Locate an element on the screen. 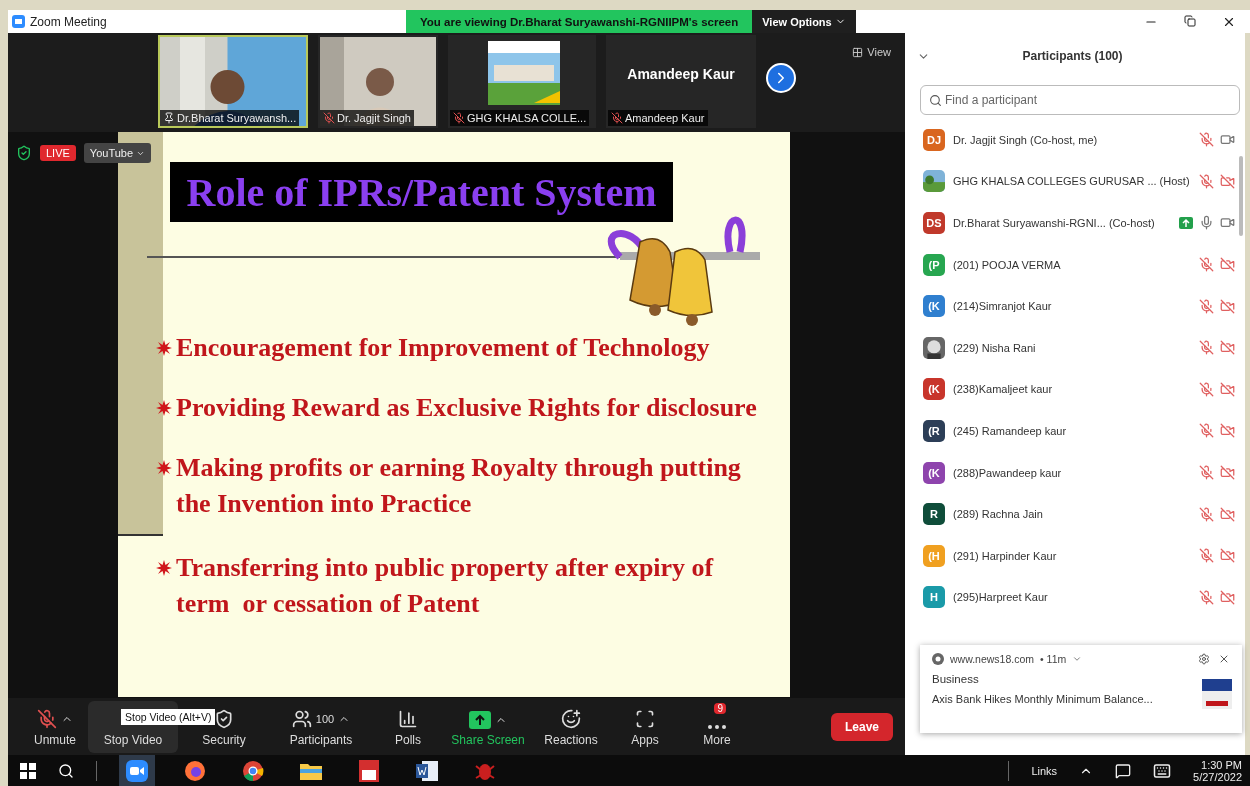 The image size is (1250, 786). tile-name: Amandeep Kaur is located at coordinates (665, 118).